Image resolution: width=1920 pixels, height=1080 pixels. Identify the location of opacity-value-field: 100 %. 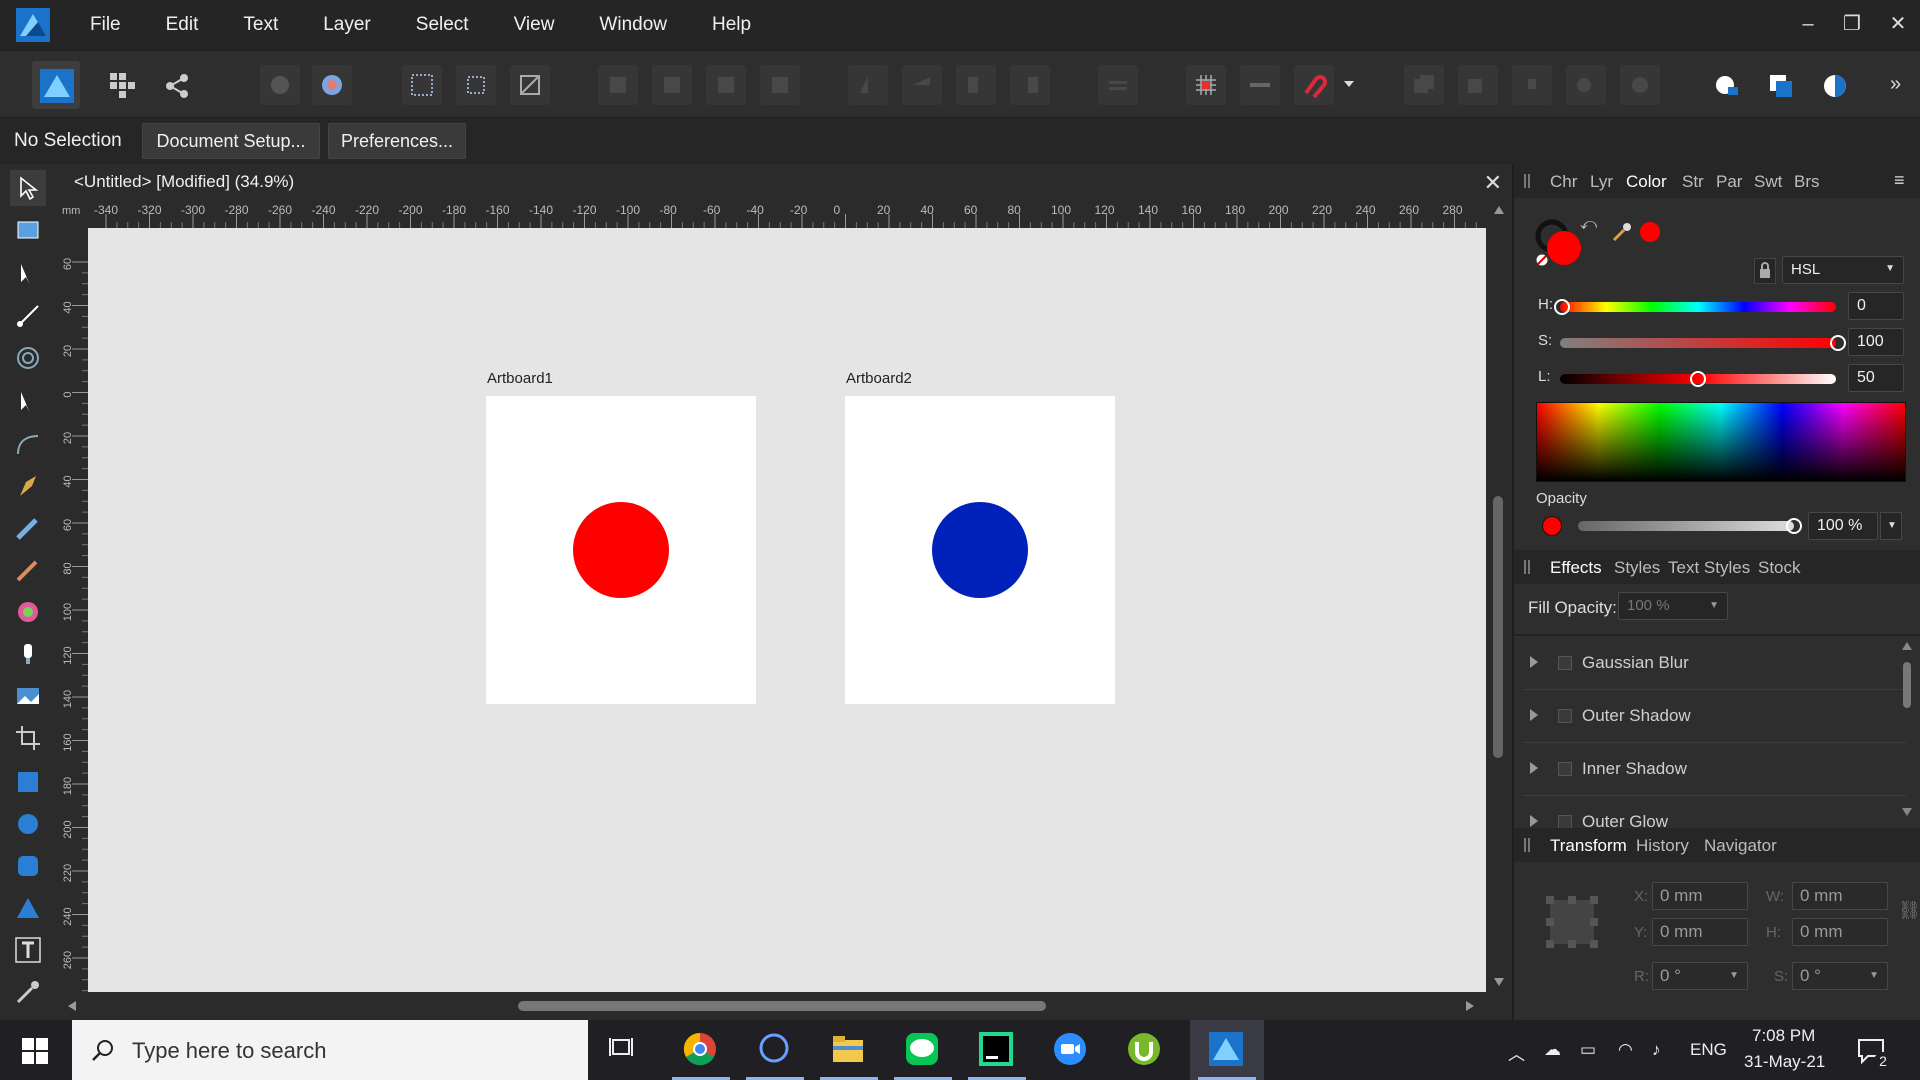
(1843, 526).